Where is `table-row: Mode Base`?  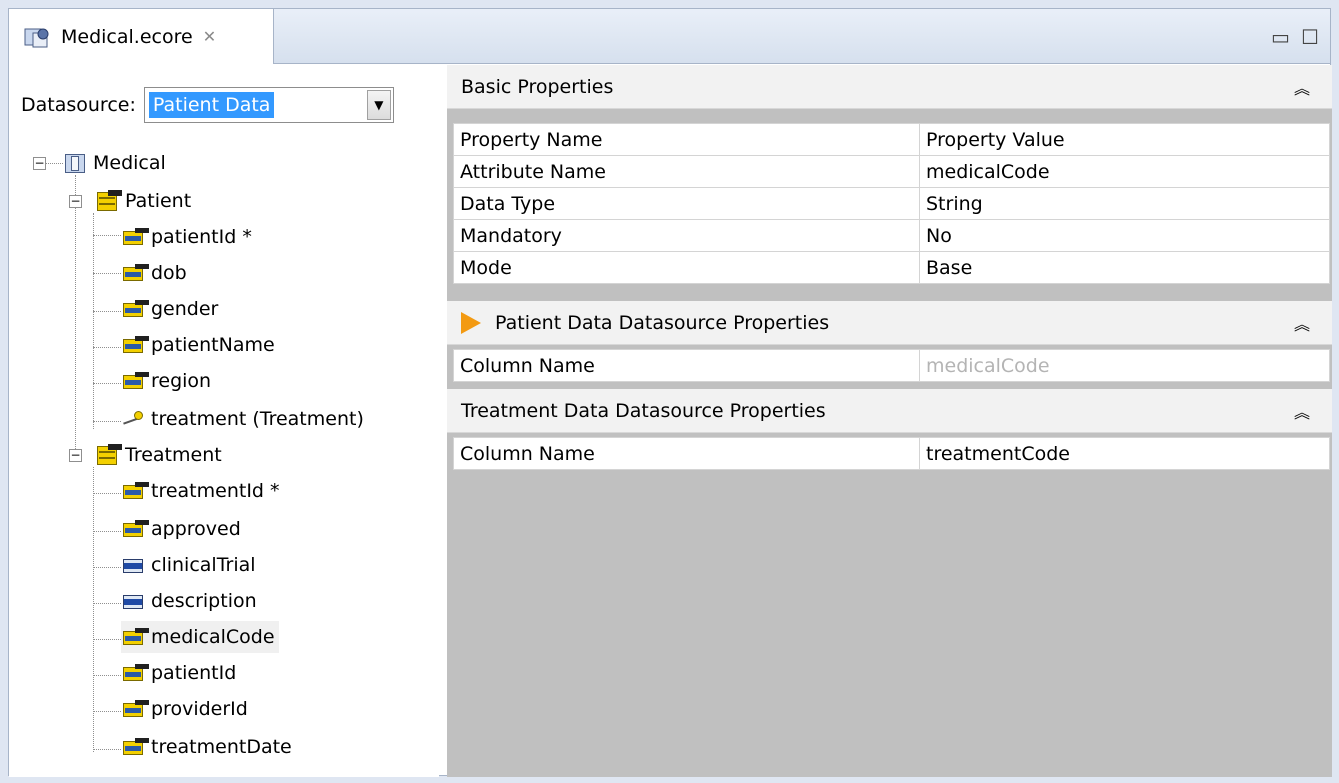 table-row: Mode Base is located at coordinates (891, 267).